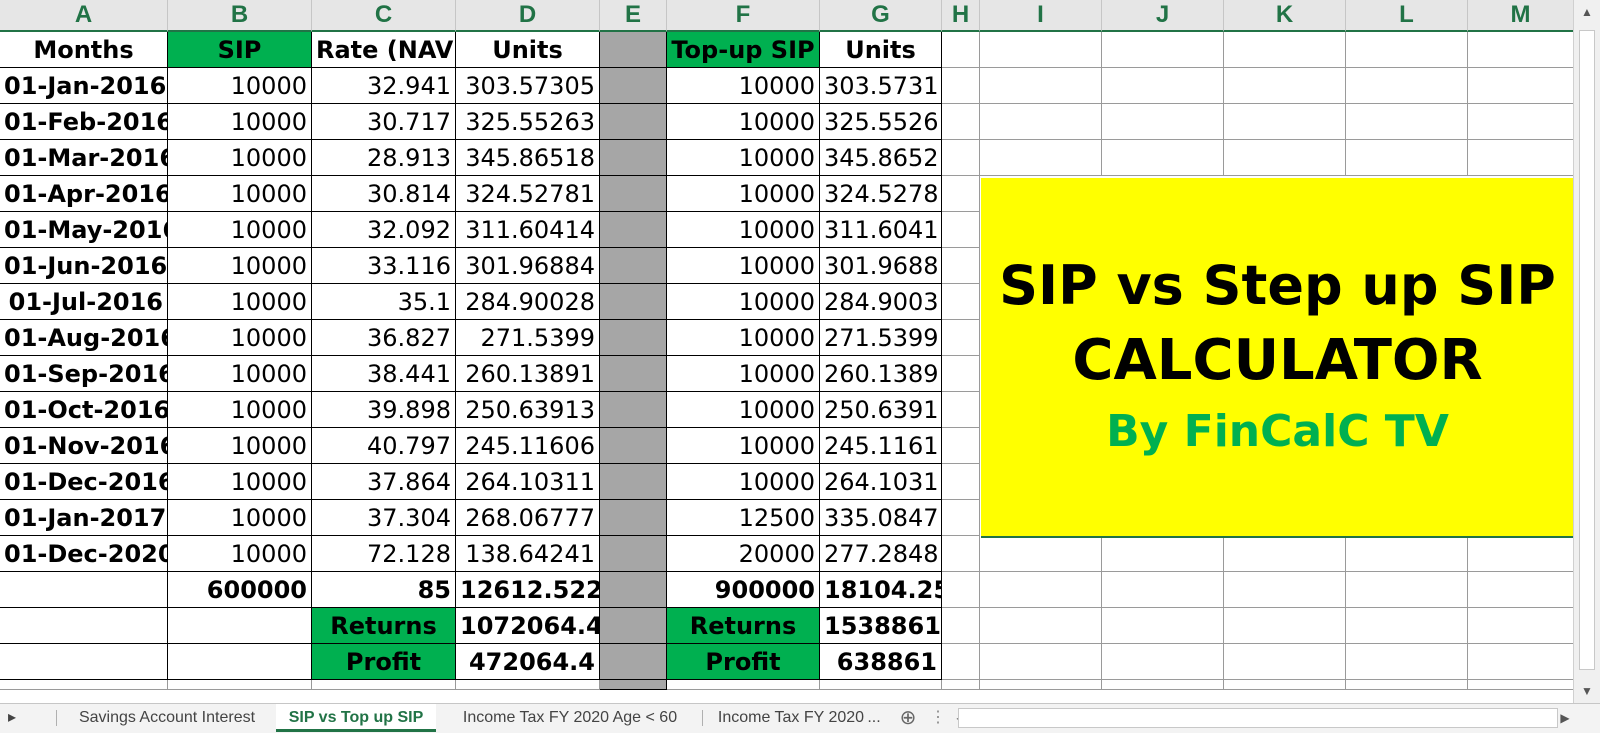  What do you see at coordinates (743, 626) in the screenshot?
I see `returns-top-up-label: Returns` at bounding box center [743, 626].